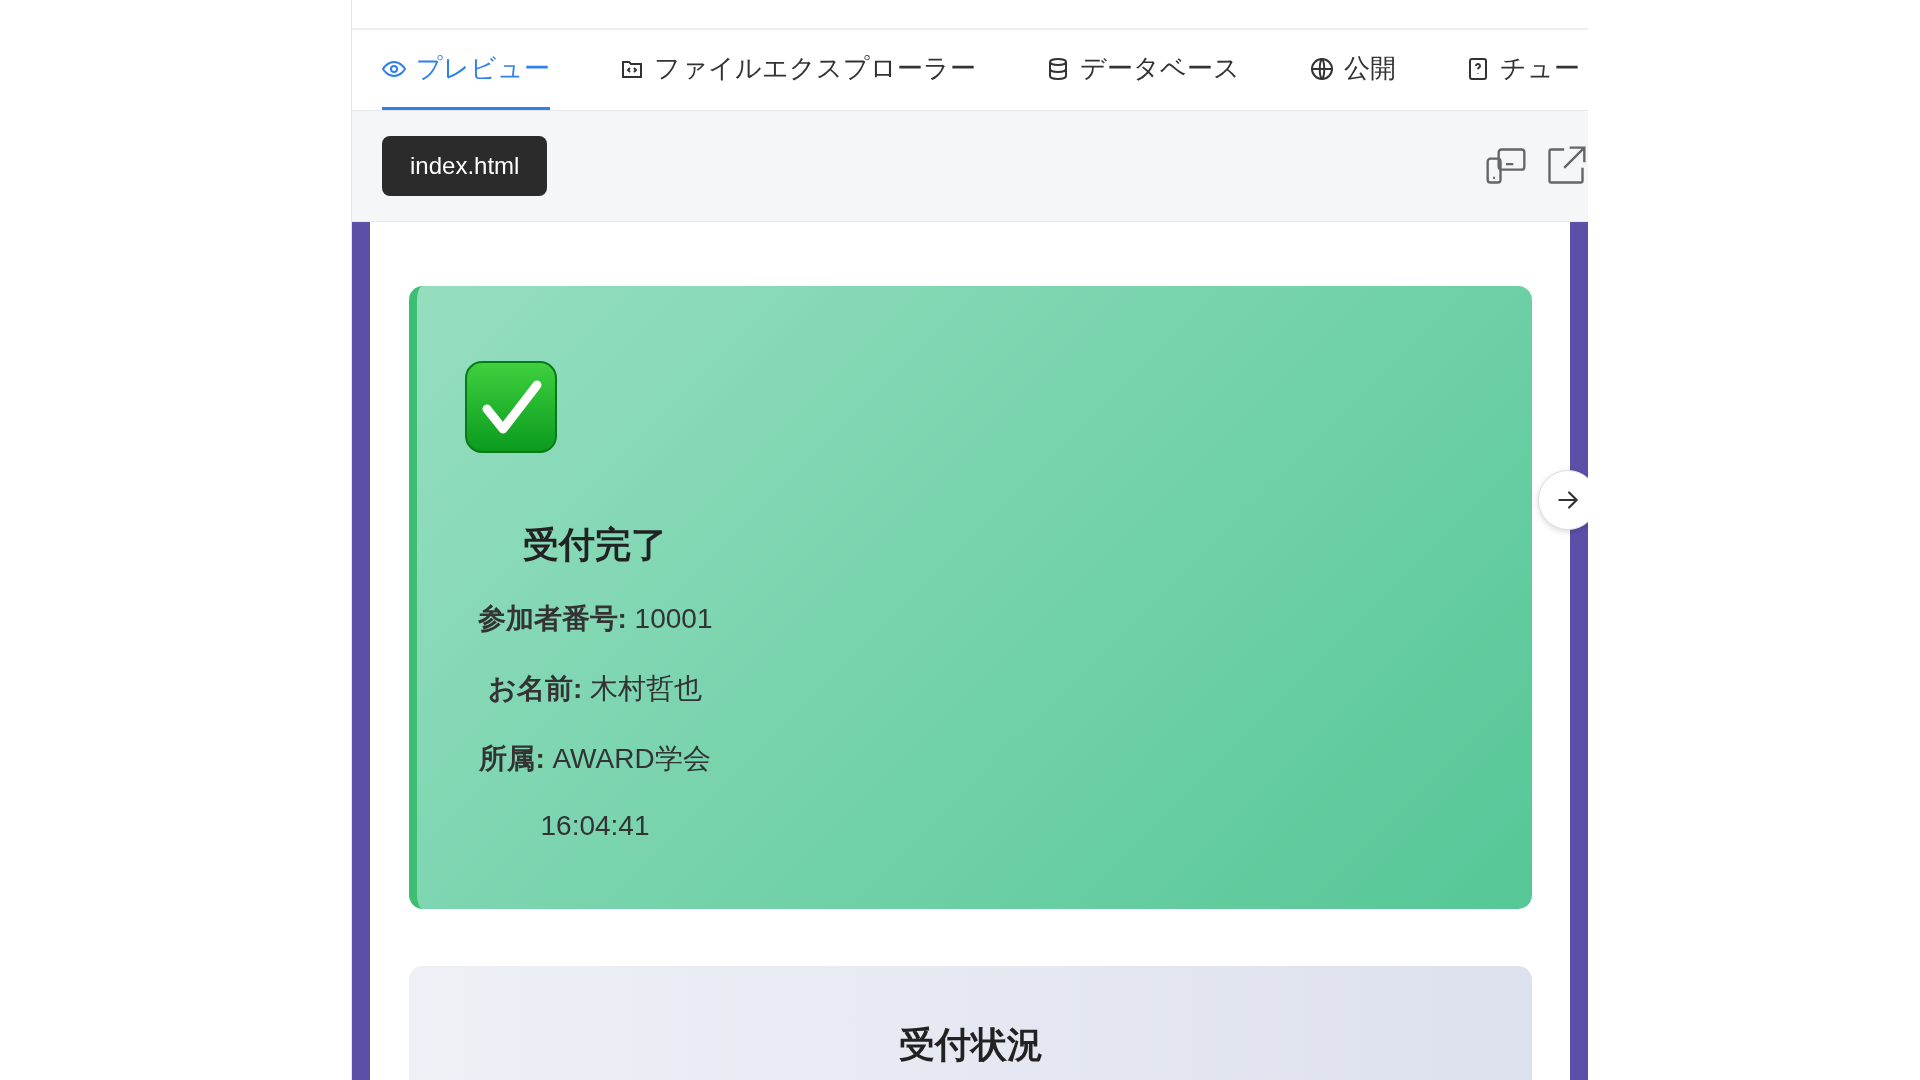 This screenshot has width=1920, height=1080. Describe the element at coordinates (970, 1045) in the screenshot. I see `card-title: 受付状況` at that location.